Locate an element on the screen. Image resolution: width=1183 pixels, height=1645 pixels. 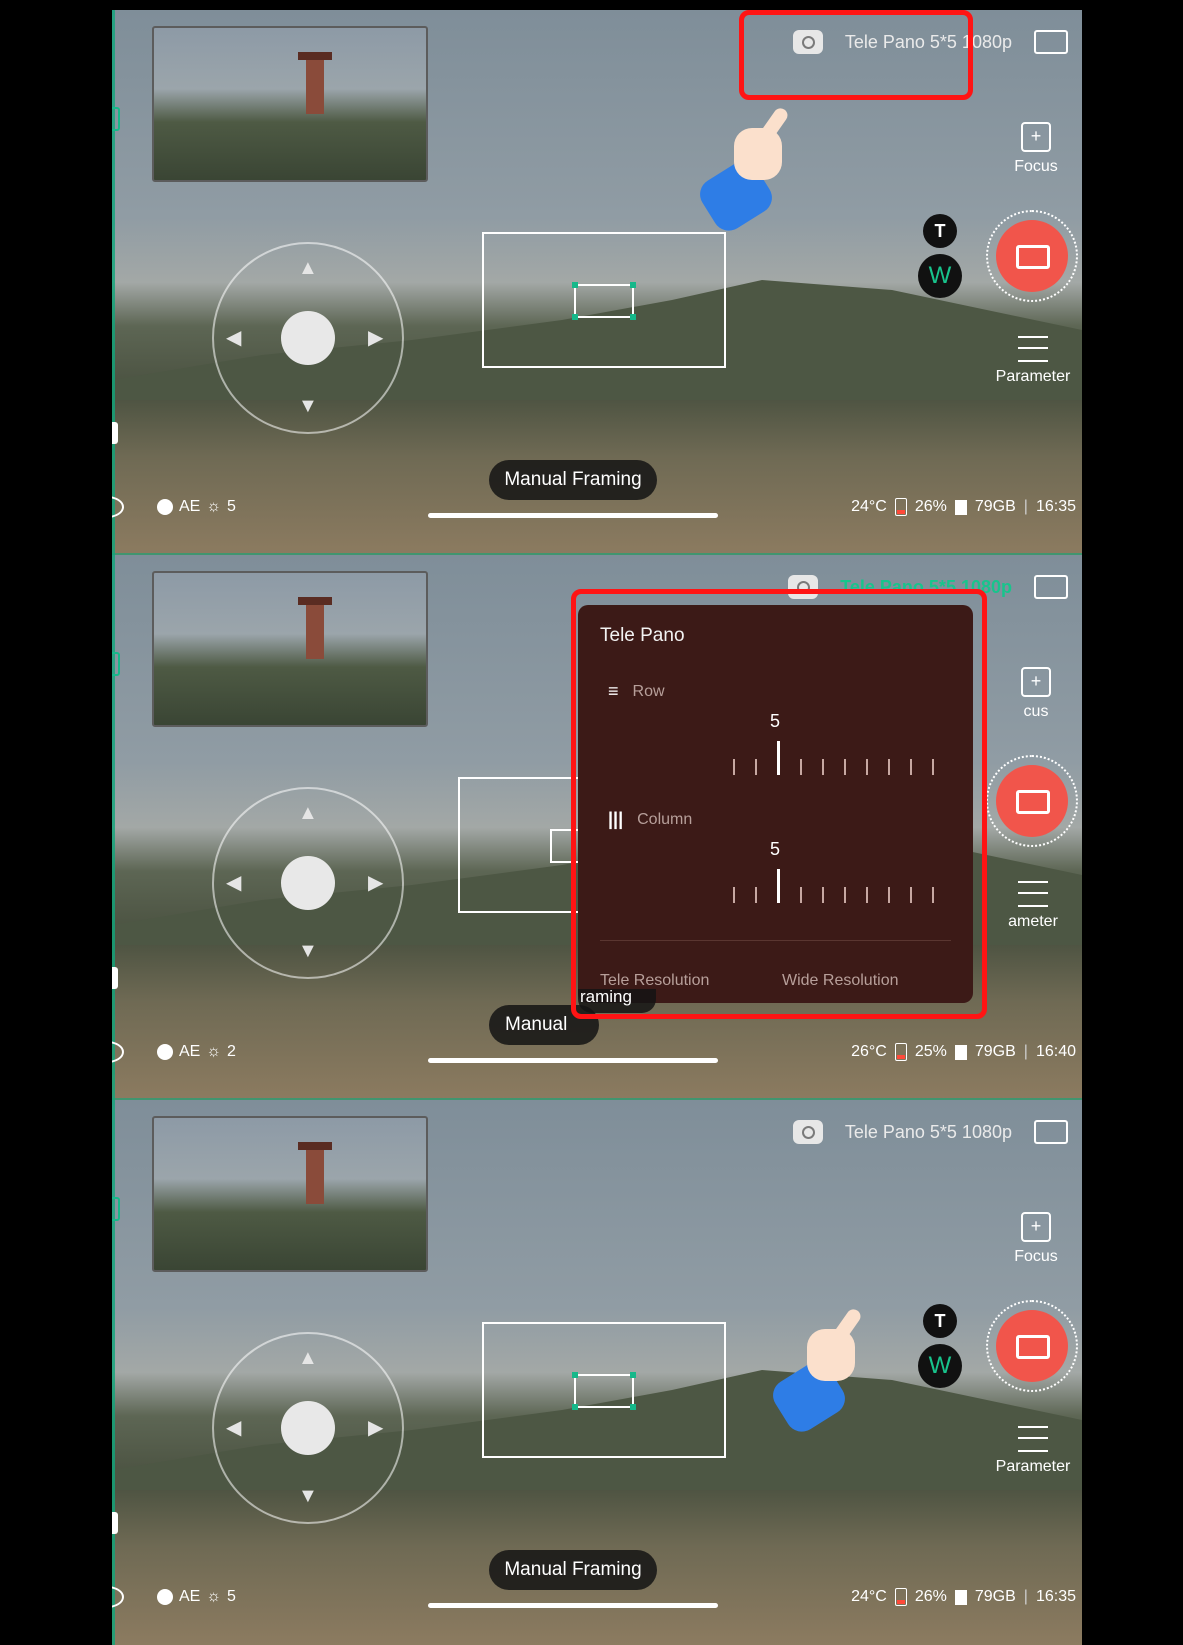
clock-time: 16:35 is located at coordinates (1055, 1596).